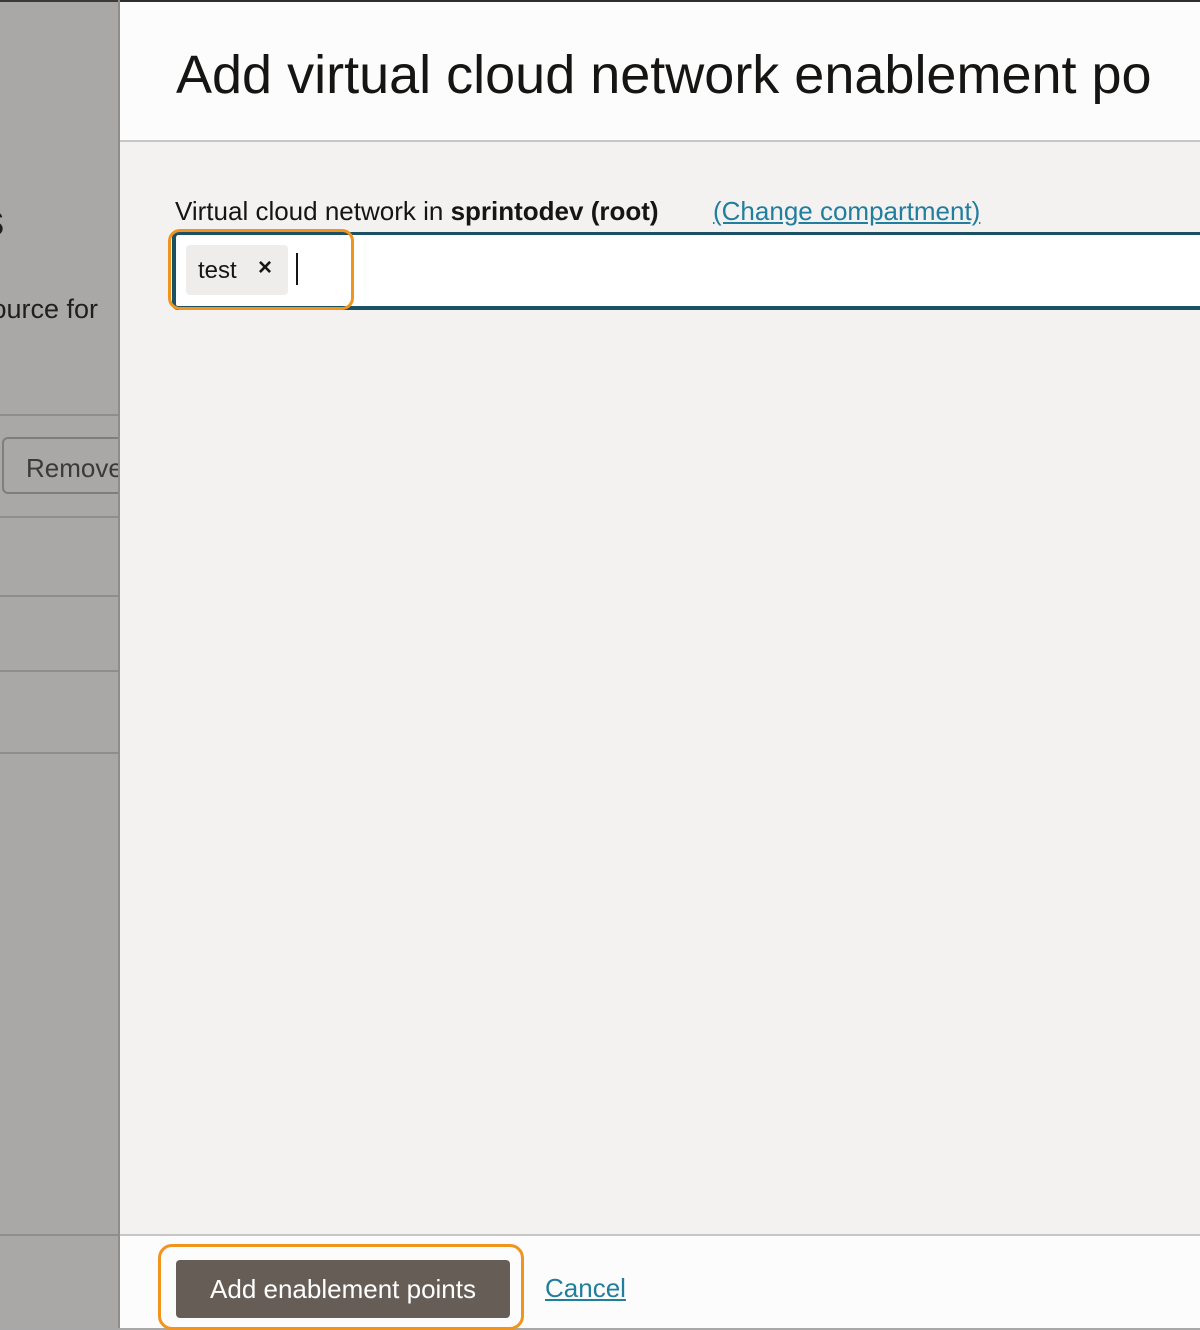 The height and width of the screenshot is (1330, 1200). I want to click on chip-highlight, so click(261, 269).